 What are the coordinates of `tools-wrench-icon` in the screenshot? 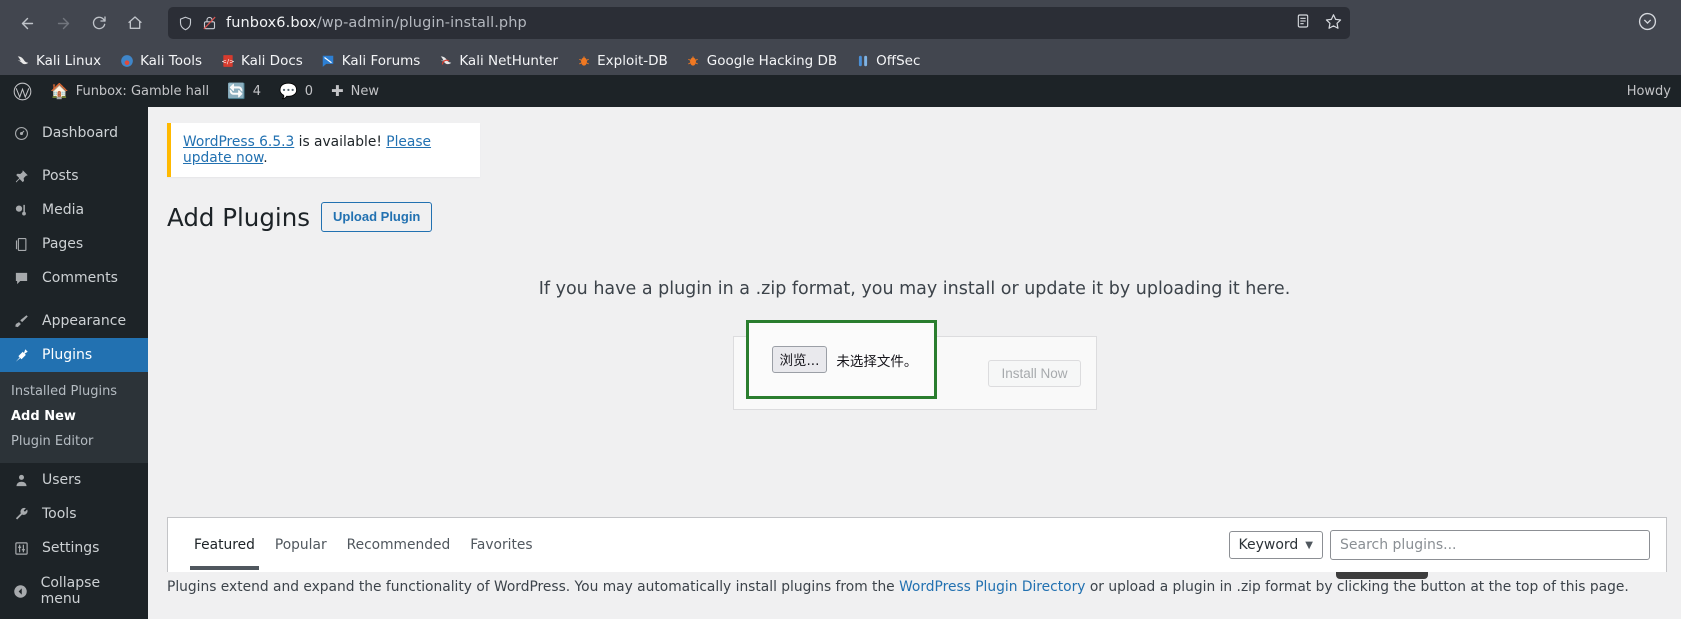 It's located at (21, 514).